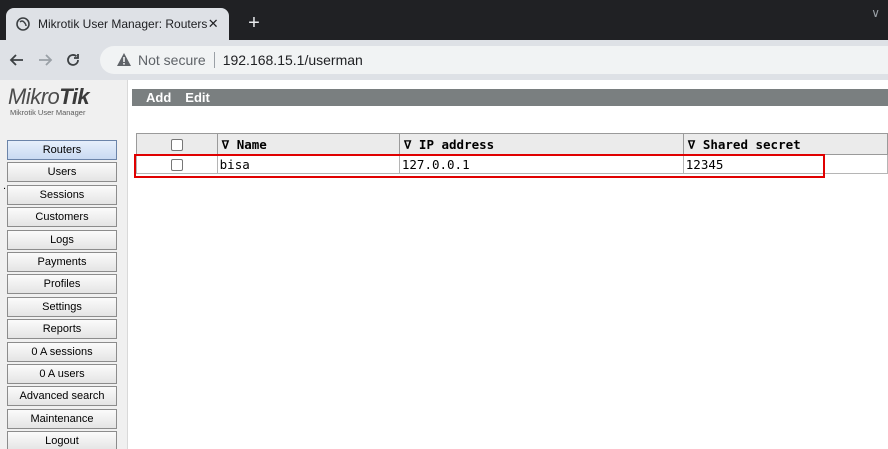  What do you see at coordinates (293, 60) in the screenshot?
I see `address-url: 192.168.15.1/userman` at bounding box center [293, 60].